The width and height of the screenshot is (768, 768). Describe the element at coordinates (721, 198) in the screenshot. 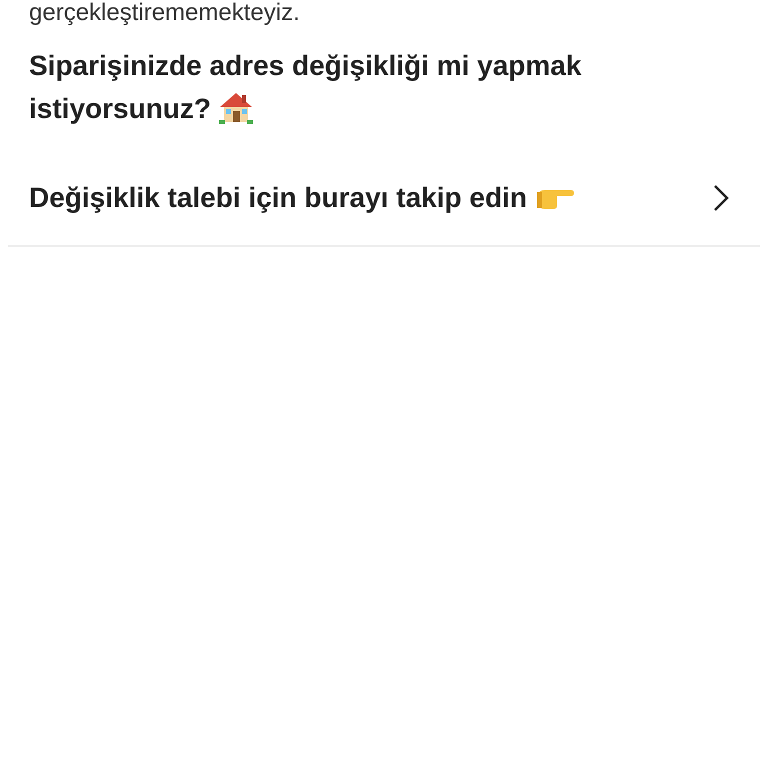

I see `chevron-right-icon` at that location.